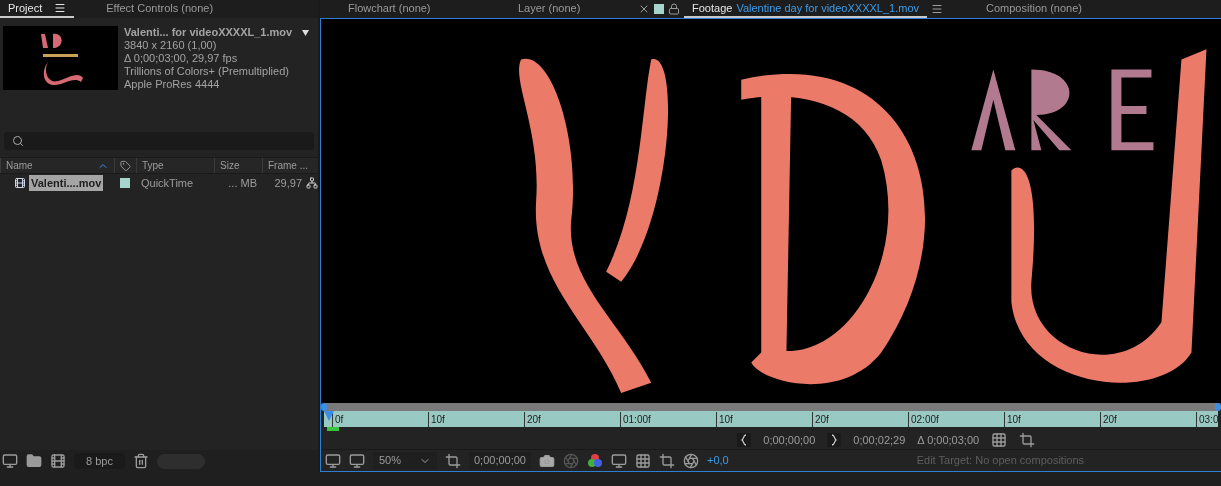  What do you see at coordinates (159, 141) in the screenshot?
I see `search-field` at bounding box center [159, 141].